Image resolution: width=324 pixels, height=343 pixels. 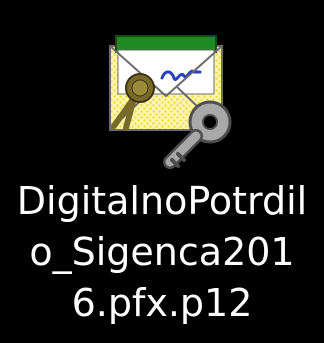 I want to click on file-name-line-1-text: DigitalnoPotrdil, so click(x=162, y=201).